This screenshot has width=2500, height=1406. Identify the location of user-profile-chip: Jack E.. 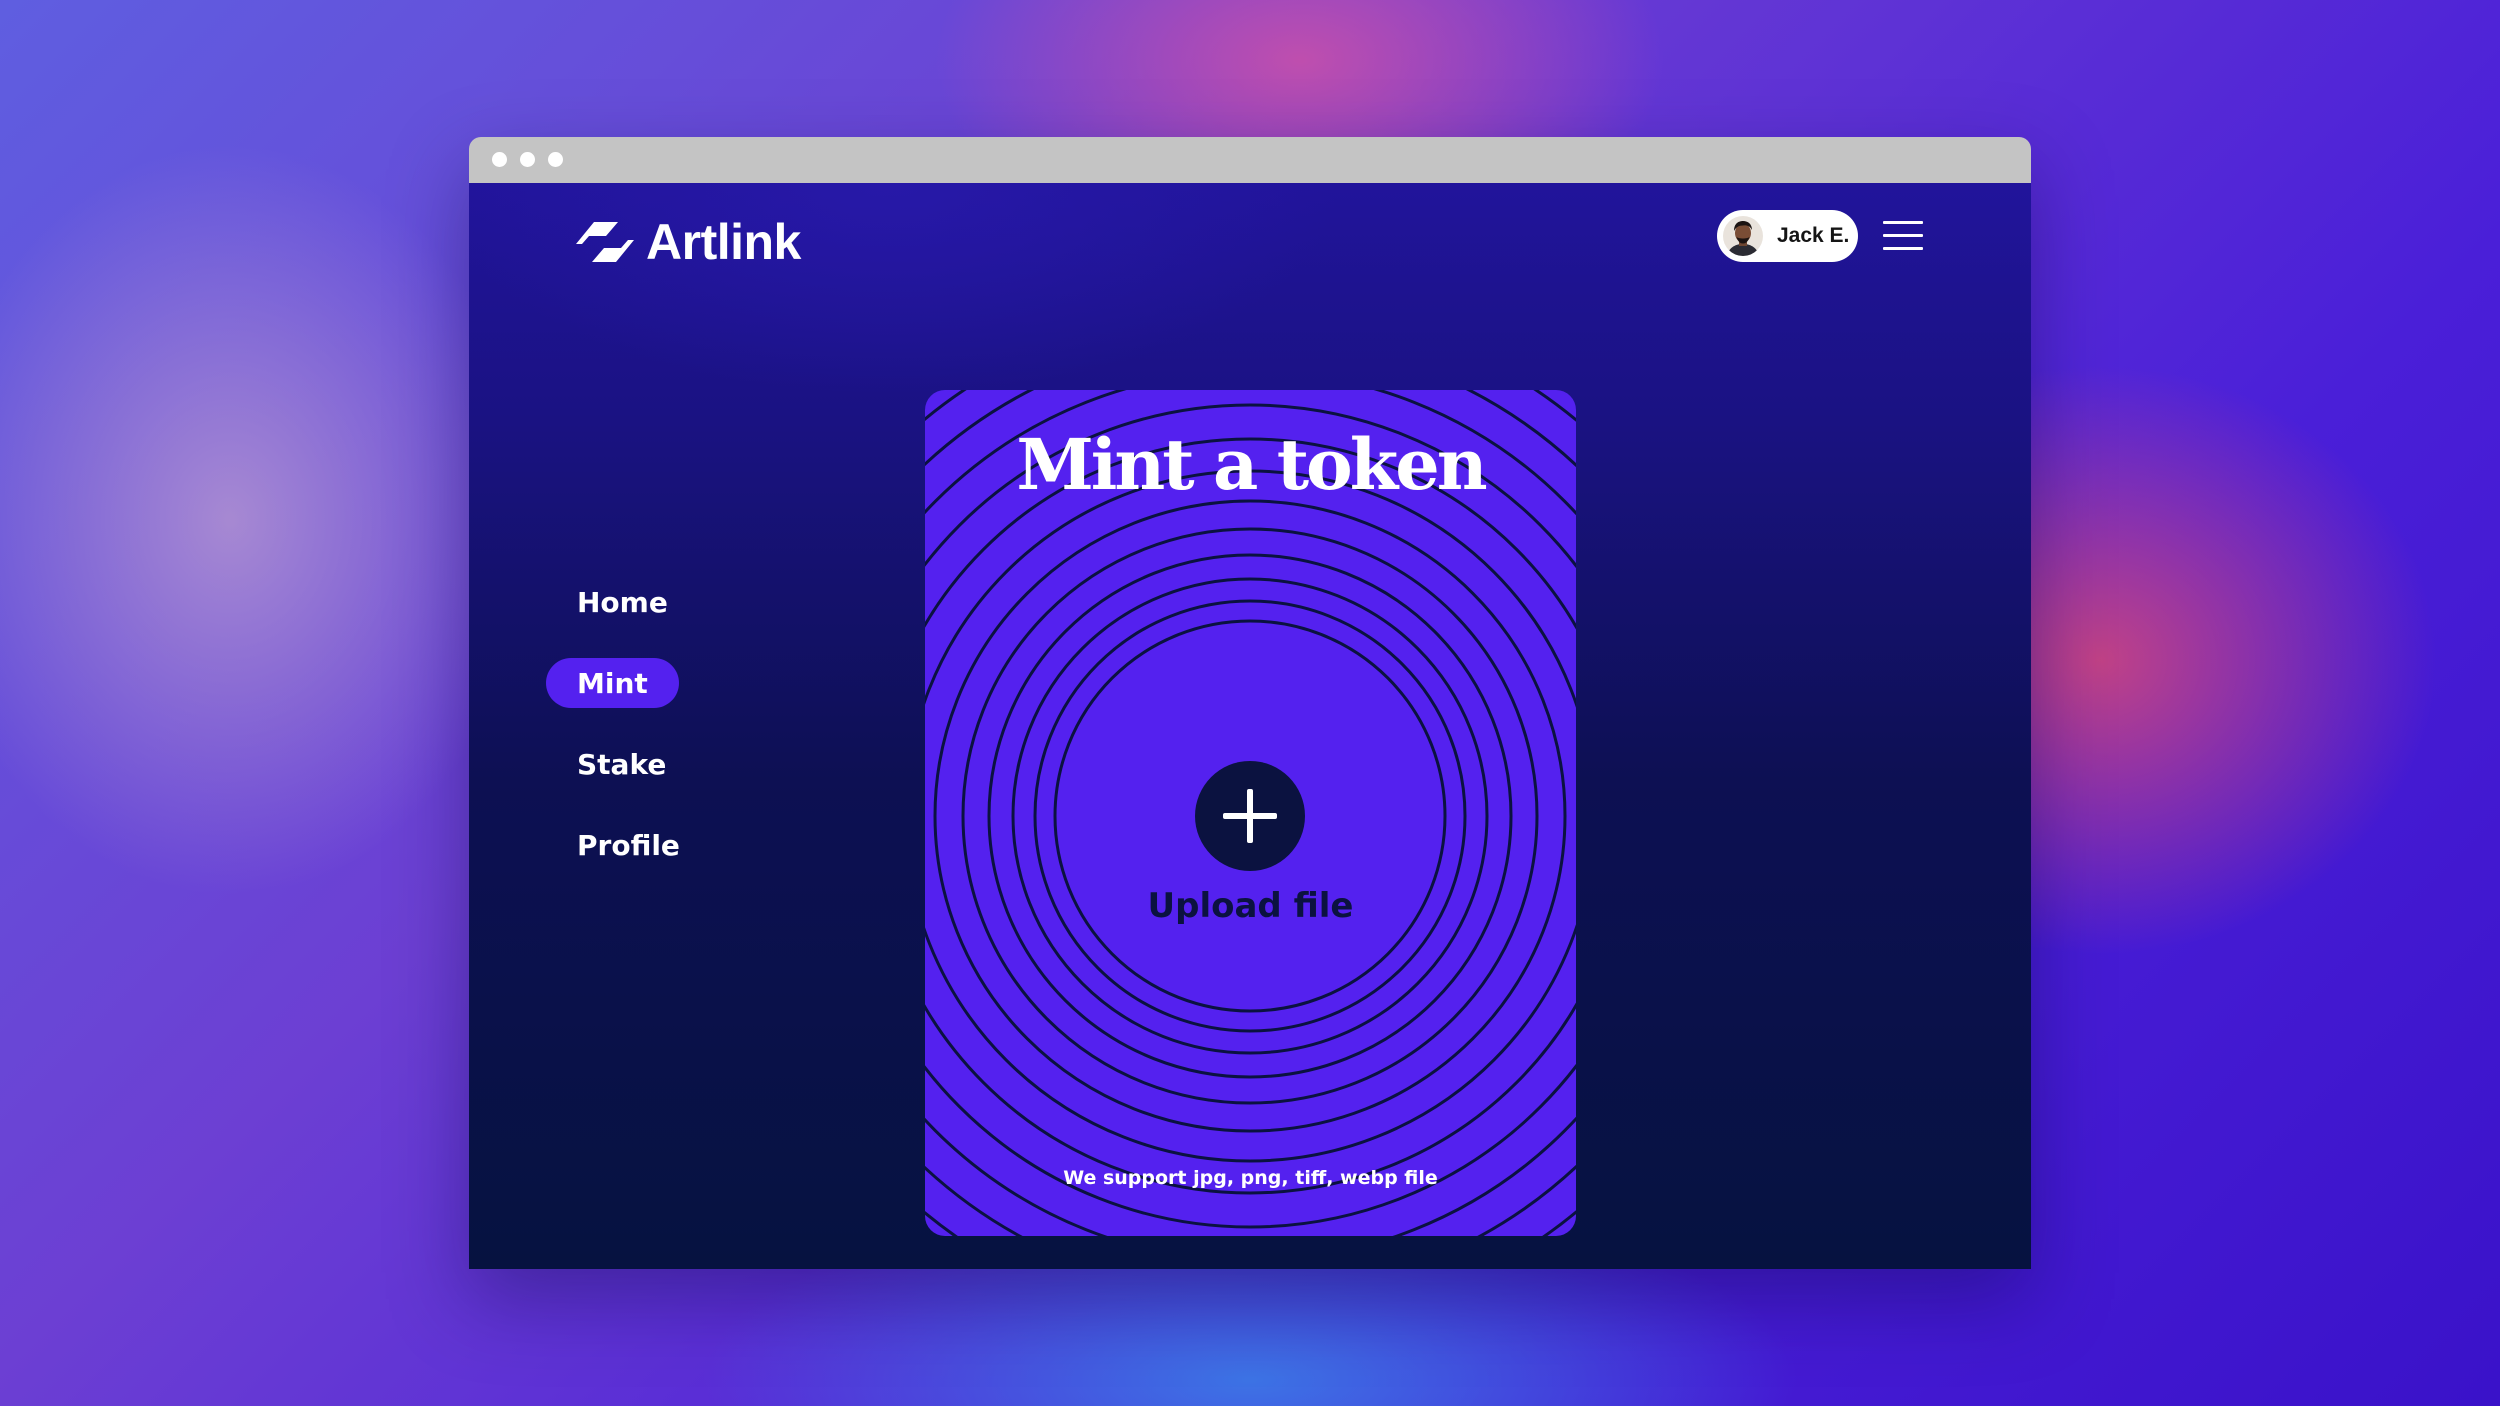
(1787, 236).